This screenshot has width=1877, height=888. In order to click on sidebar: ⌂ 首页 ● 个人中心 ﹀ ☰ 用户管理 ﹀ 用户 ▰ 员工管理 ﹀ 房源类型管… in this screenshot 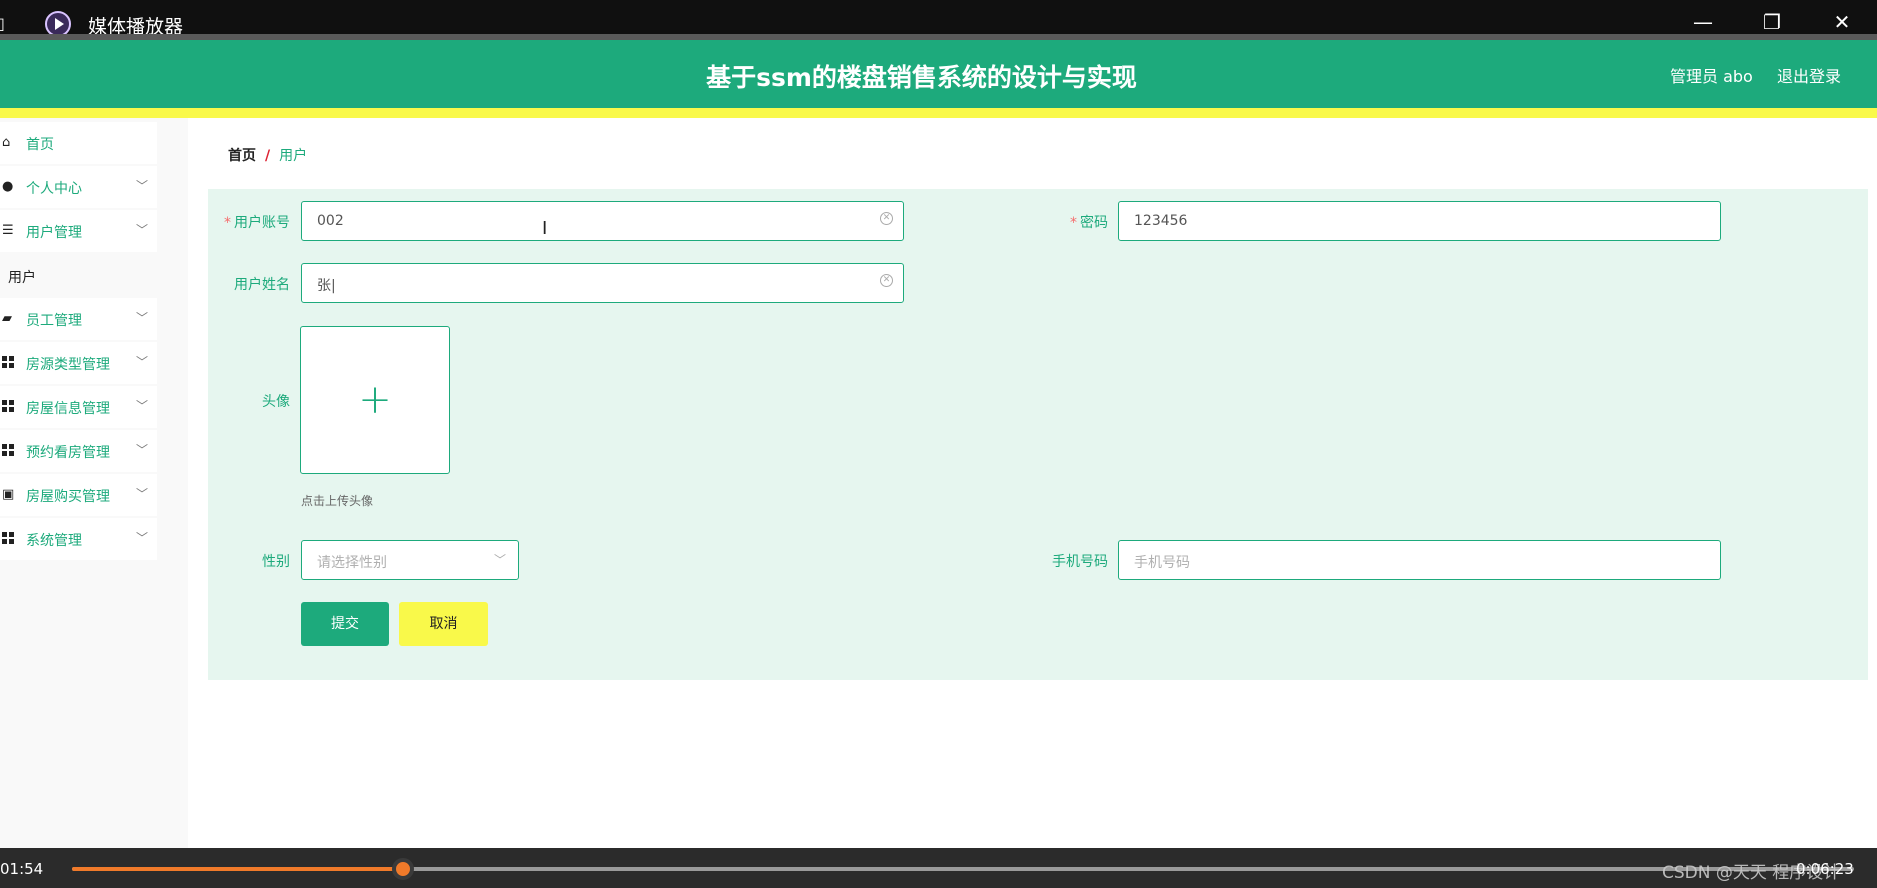, I will do `click(94, 483)`.